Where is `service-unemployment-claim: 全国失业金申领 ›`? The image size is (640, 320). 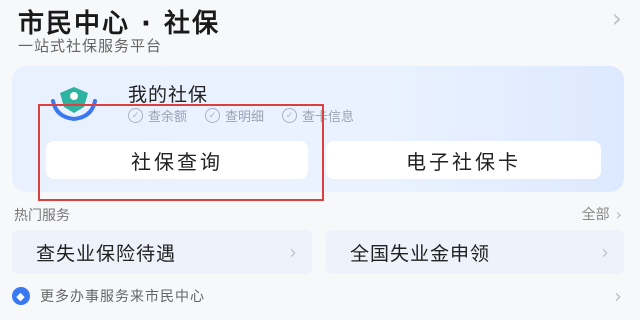 service-unemployment-claim: 全国失业金申领 › is located at coordinates (475, 252).